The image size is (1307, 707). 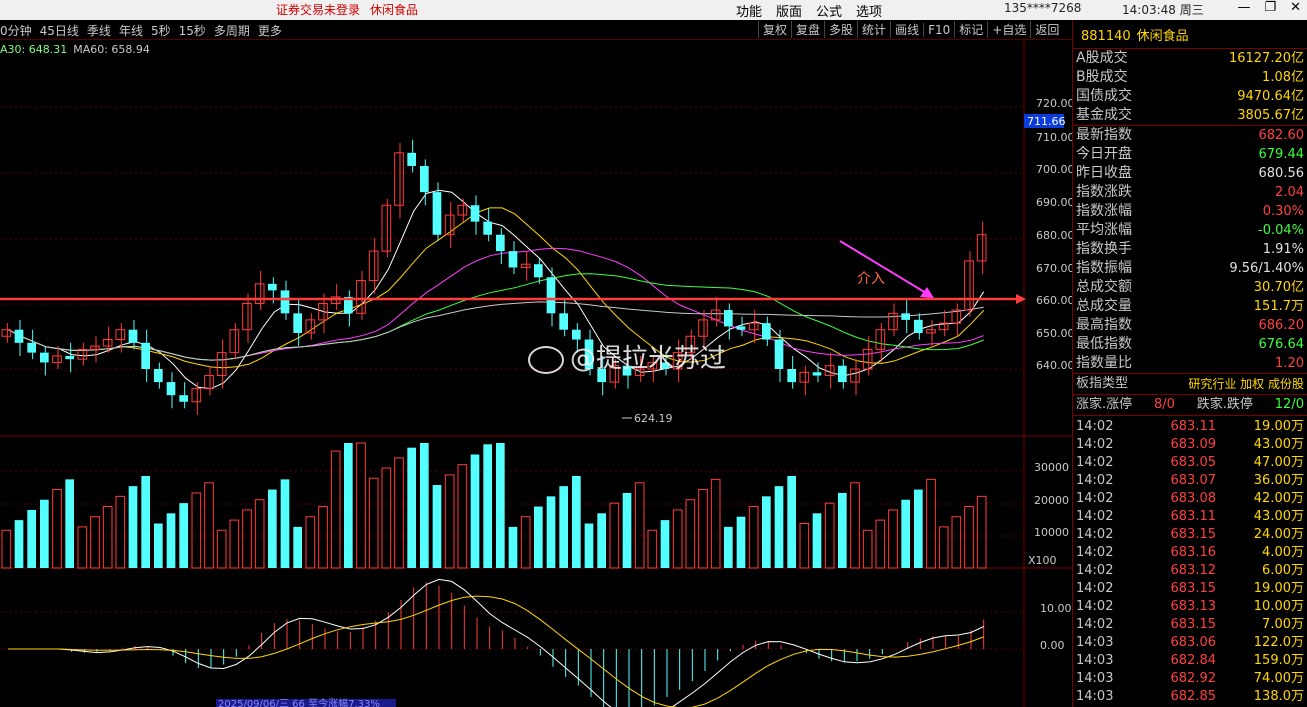 What do you see at coordinates (873, 29) in the screenshot?
I see `tool-stats: 统计` at bounding box center [873, 29].